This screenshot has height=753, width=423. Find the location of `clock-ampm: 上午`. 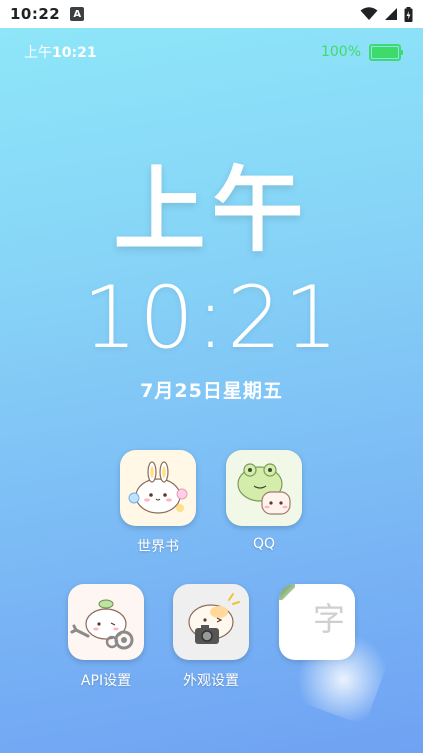

clock-ampm: 上午 is located at coordinates (211, 210).